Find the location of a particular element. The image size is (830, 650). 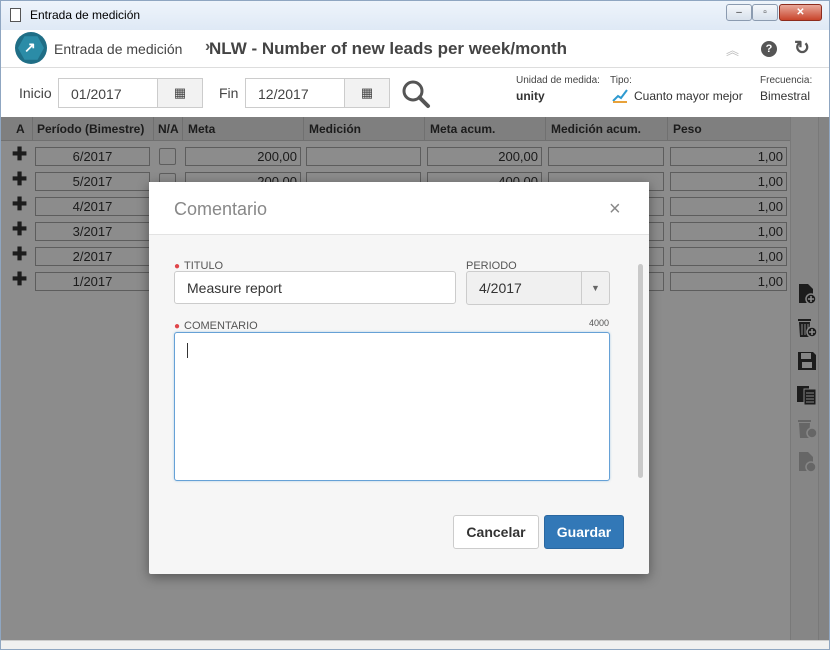

comentario-textarea is located at coordinates (392, 406).